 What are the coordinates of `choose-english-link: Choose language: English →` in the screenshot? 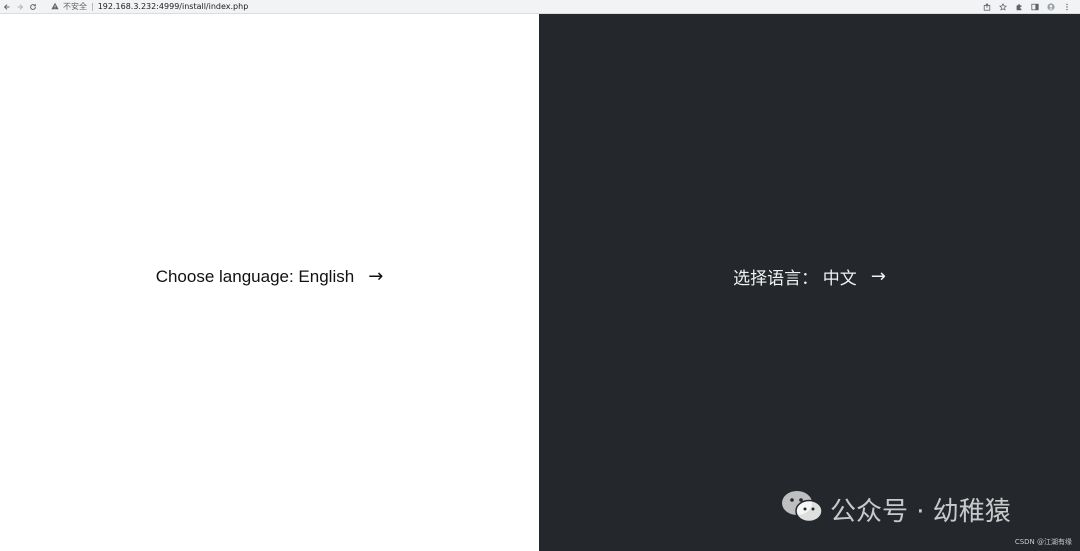 It's located at (270, 276).